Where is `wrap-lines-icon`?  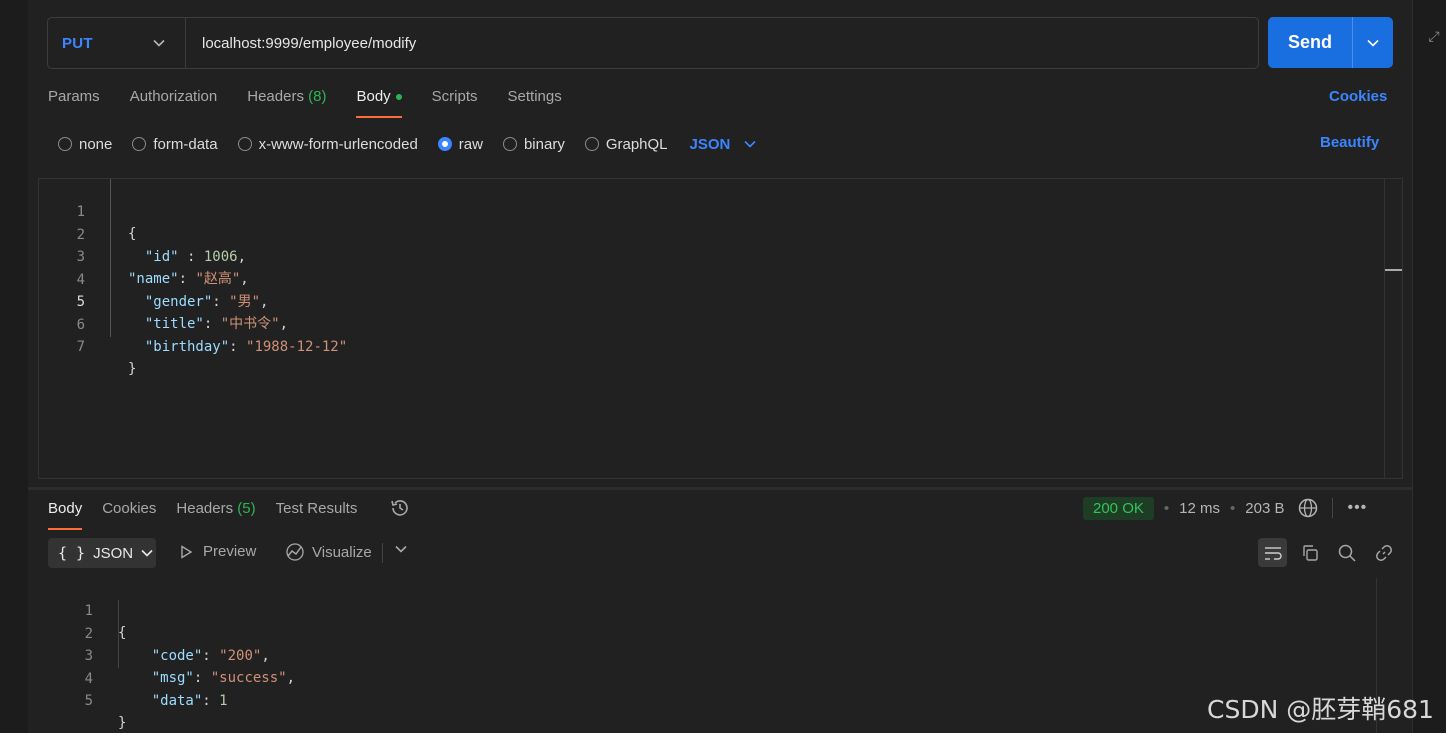
wrap-lines-icon is located at coordinates (1273, 553).